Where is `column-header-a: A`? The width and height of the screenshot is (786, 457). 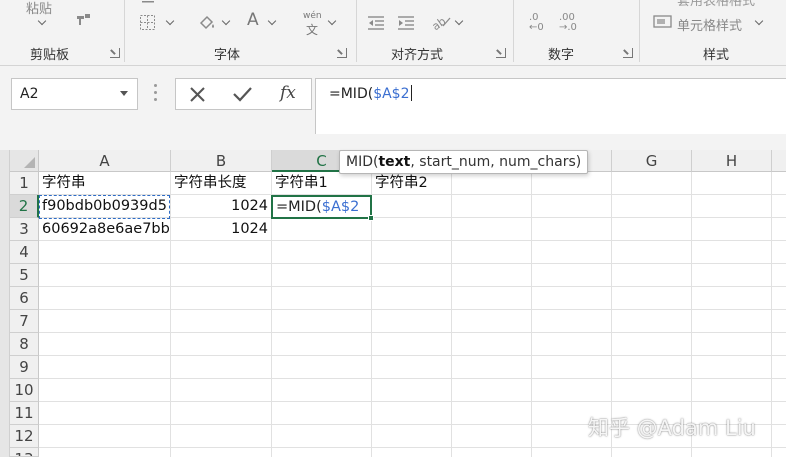
column-header-a: A is located at coordinates (105, 161).